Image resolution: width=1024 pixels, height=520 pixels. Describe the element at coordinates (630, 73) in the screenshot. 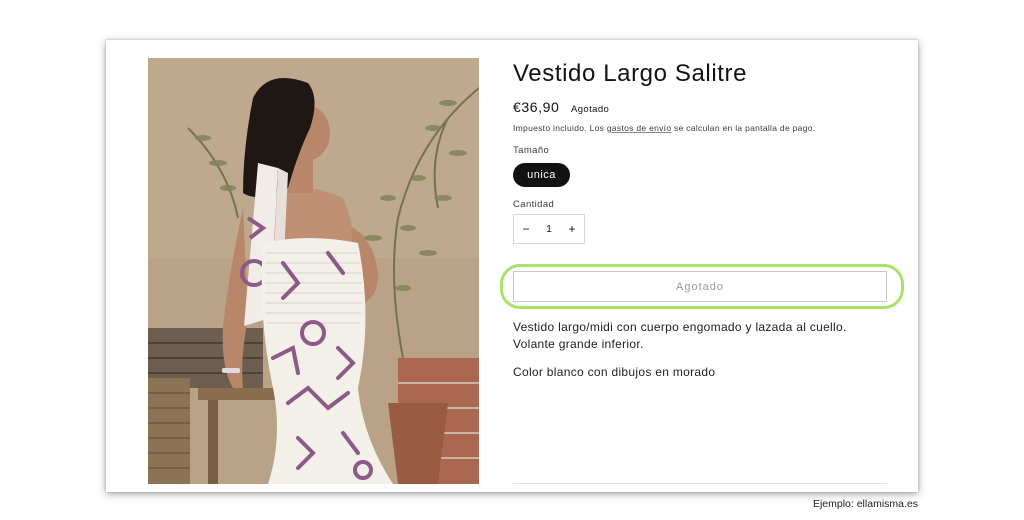

I see `product-title: Vestido Largo Salitre` at that location.